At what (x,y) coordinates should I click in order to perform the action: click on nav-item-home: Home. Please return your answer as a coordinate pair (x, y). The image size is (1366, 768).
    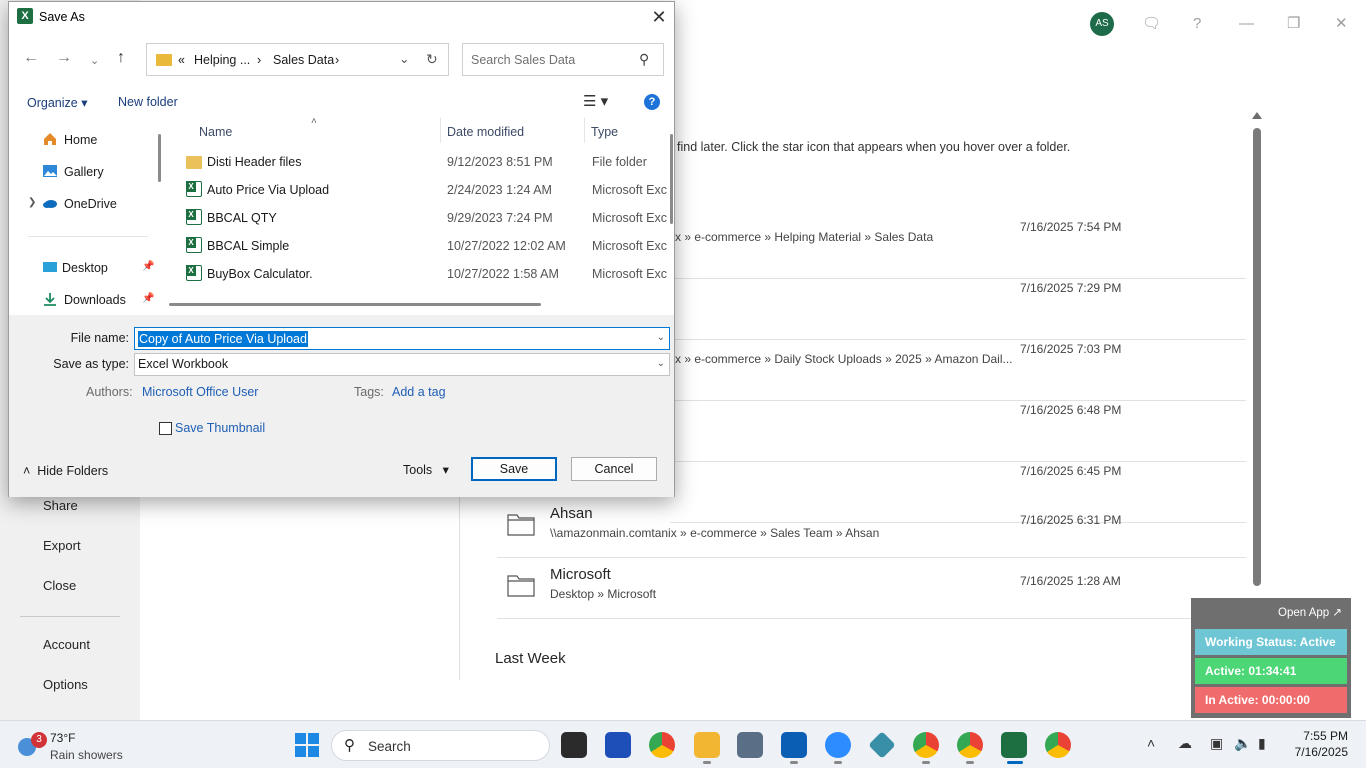
    Looking at the image, I should click on (87, 140).